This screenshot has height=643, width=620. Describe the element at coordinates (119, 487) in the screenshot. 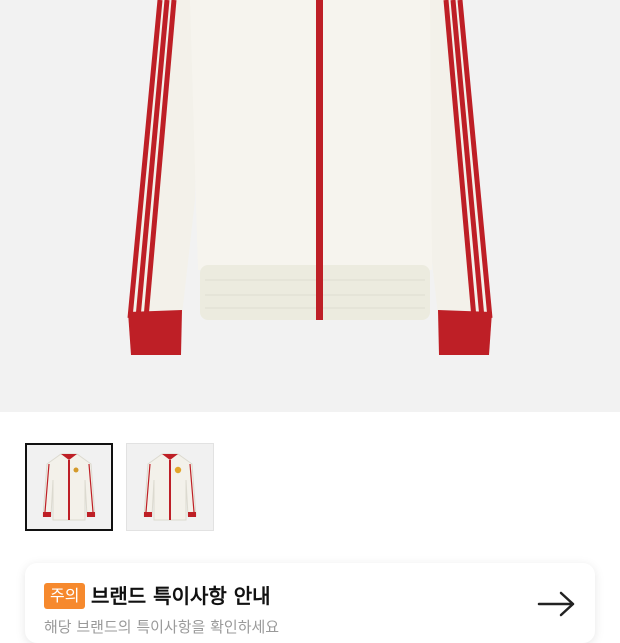

I see `thumbnail-strip` at that location.